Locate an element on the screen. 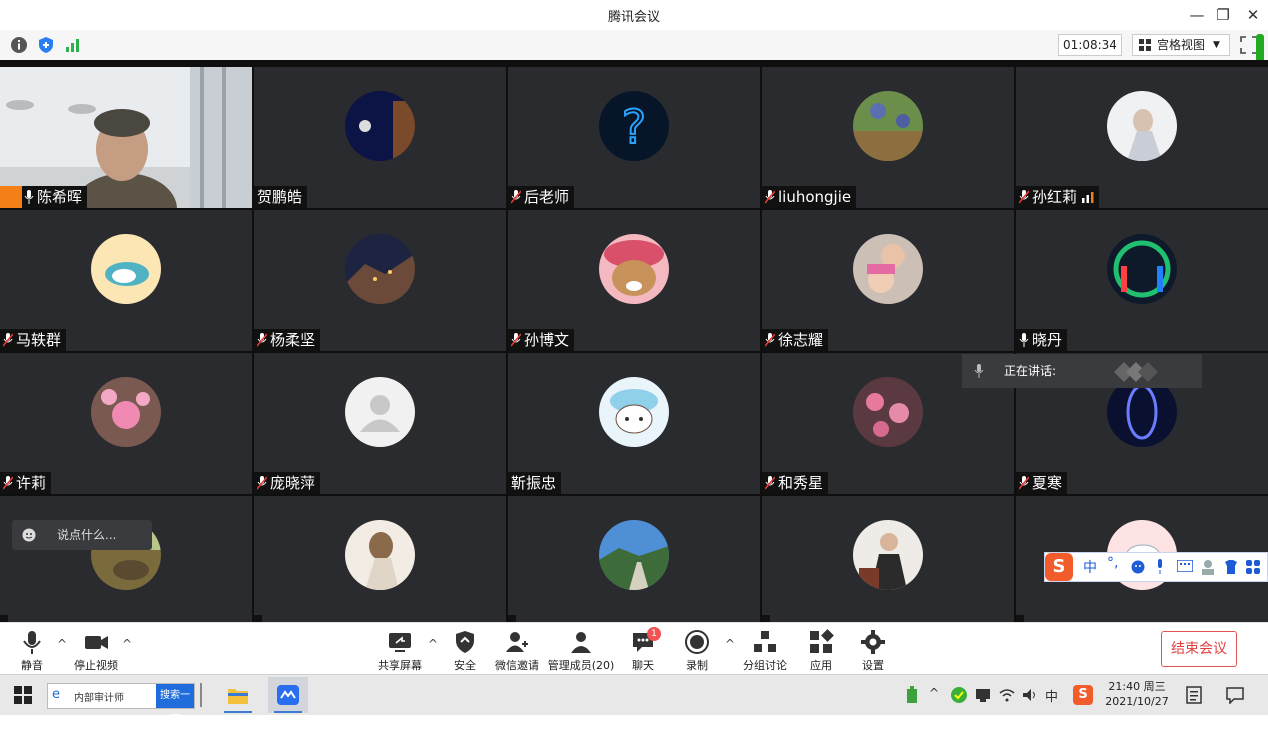 This screenshot has height=732, width=1268. video-tile: liuhongjie is located at coordinates (888, 137).